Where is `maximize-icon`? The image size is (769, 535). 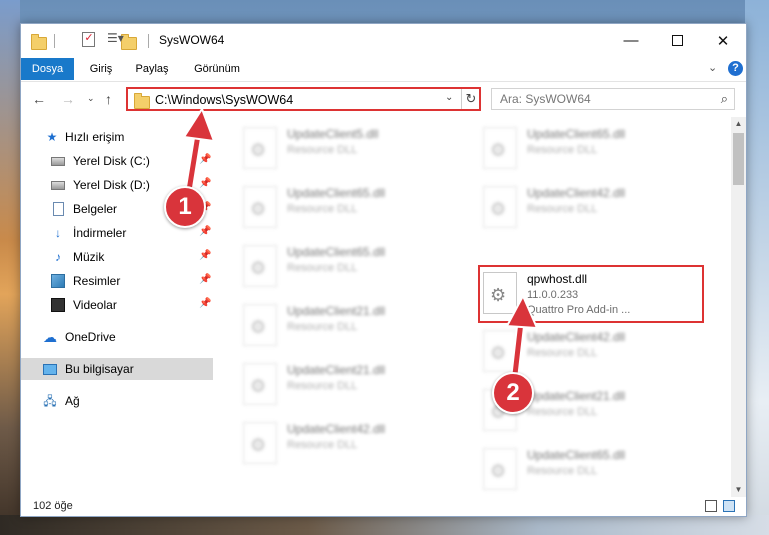
maximize-icon is located at coordinates (677, 40).